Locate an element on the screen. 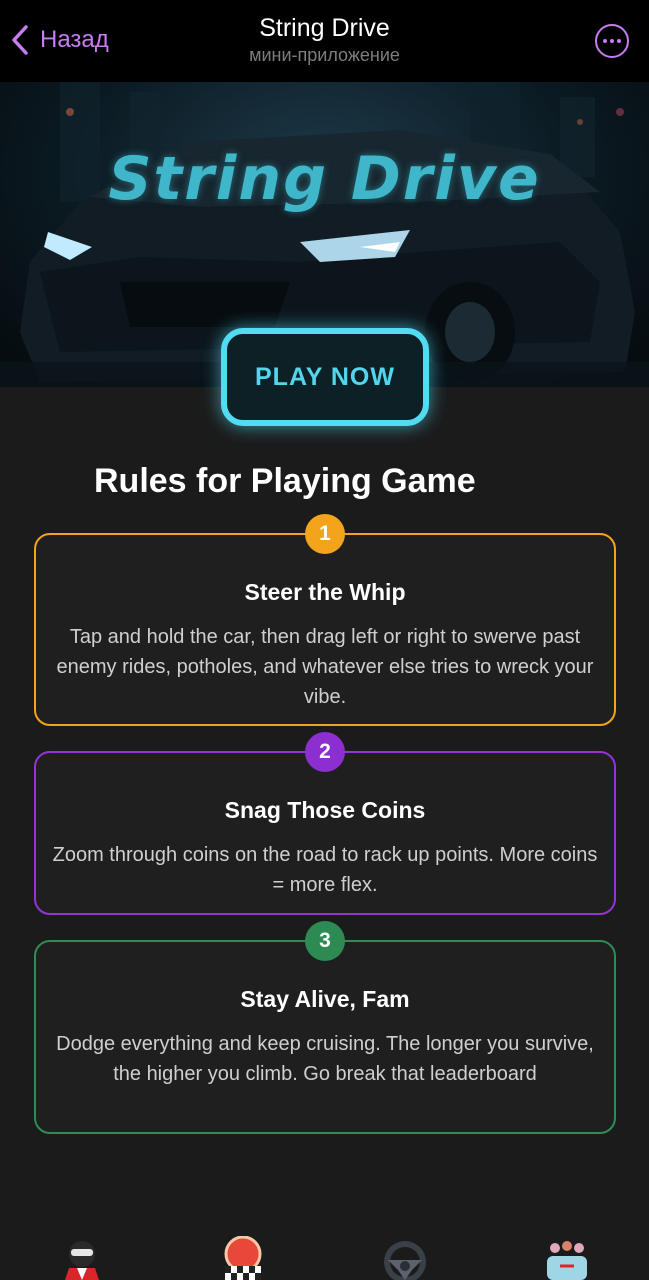  nav-item-steering is located at coordinates (405, 1258).